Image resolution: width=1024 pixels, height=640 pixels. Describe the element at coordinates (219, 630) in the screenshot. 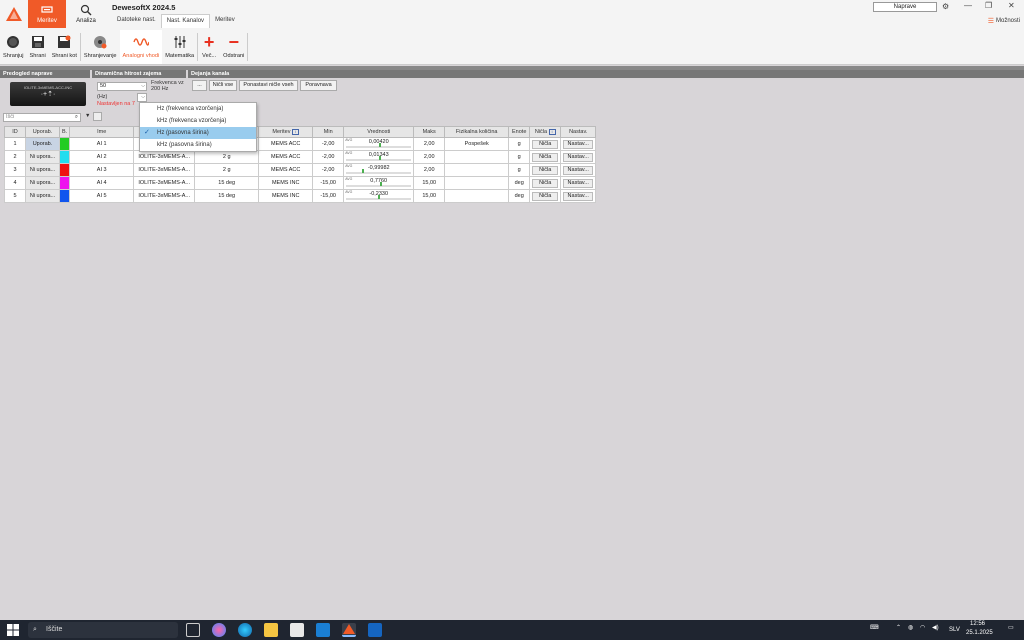

I see `copilot-icon` at that location.